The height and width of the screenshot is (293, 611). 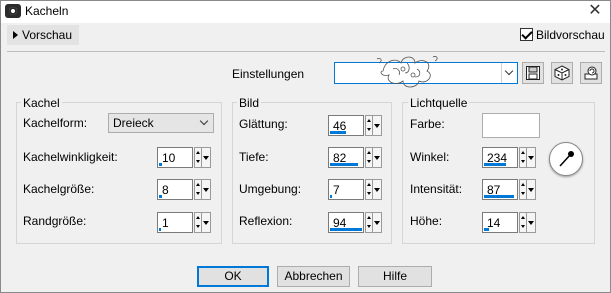 I want to click on random-settings-button, so click(x=562, y=73).